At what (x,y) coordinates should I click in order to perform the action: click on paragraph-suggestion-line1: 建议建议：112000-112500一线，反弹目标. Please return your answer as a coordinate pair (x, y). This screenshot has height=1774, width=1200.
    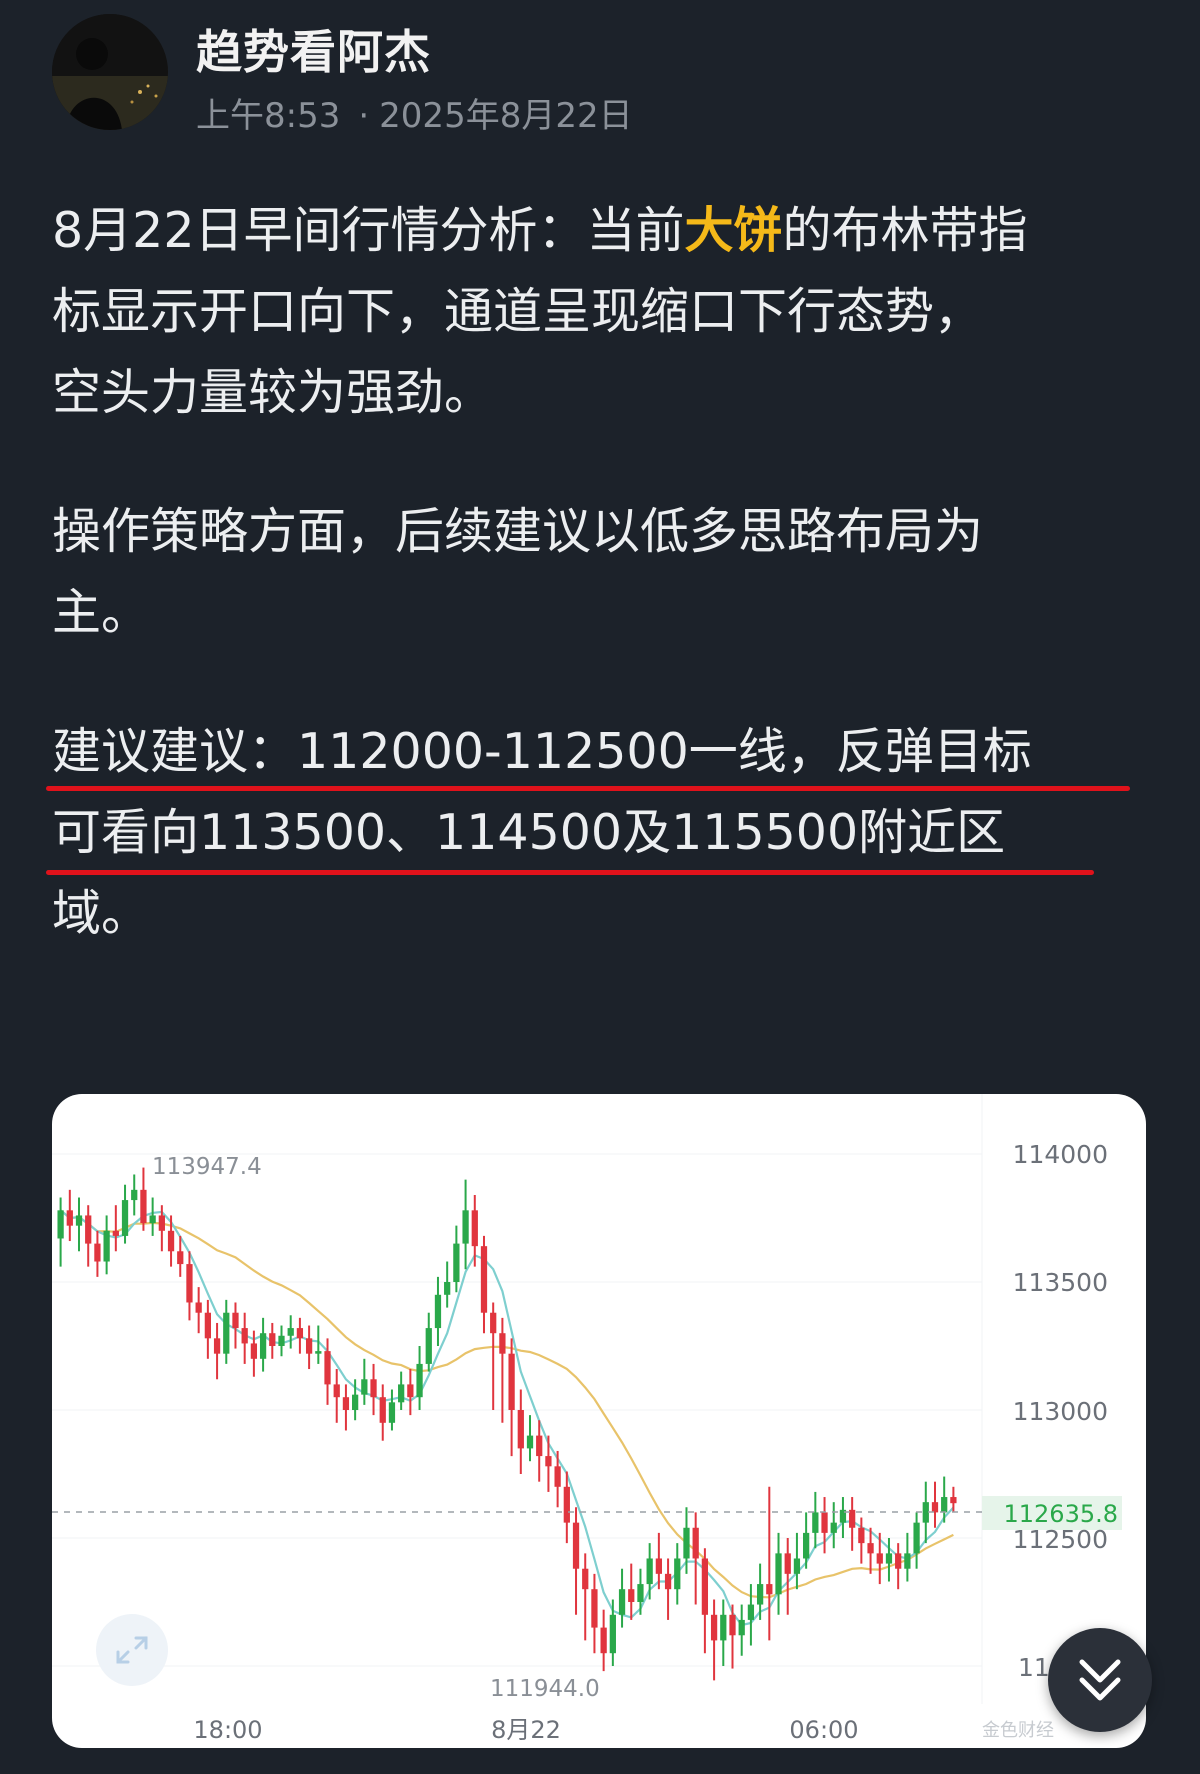
    Looking at the image, I should click on (542, 751).